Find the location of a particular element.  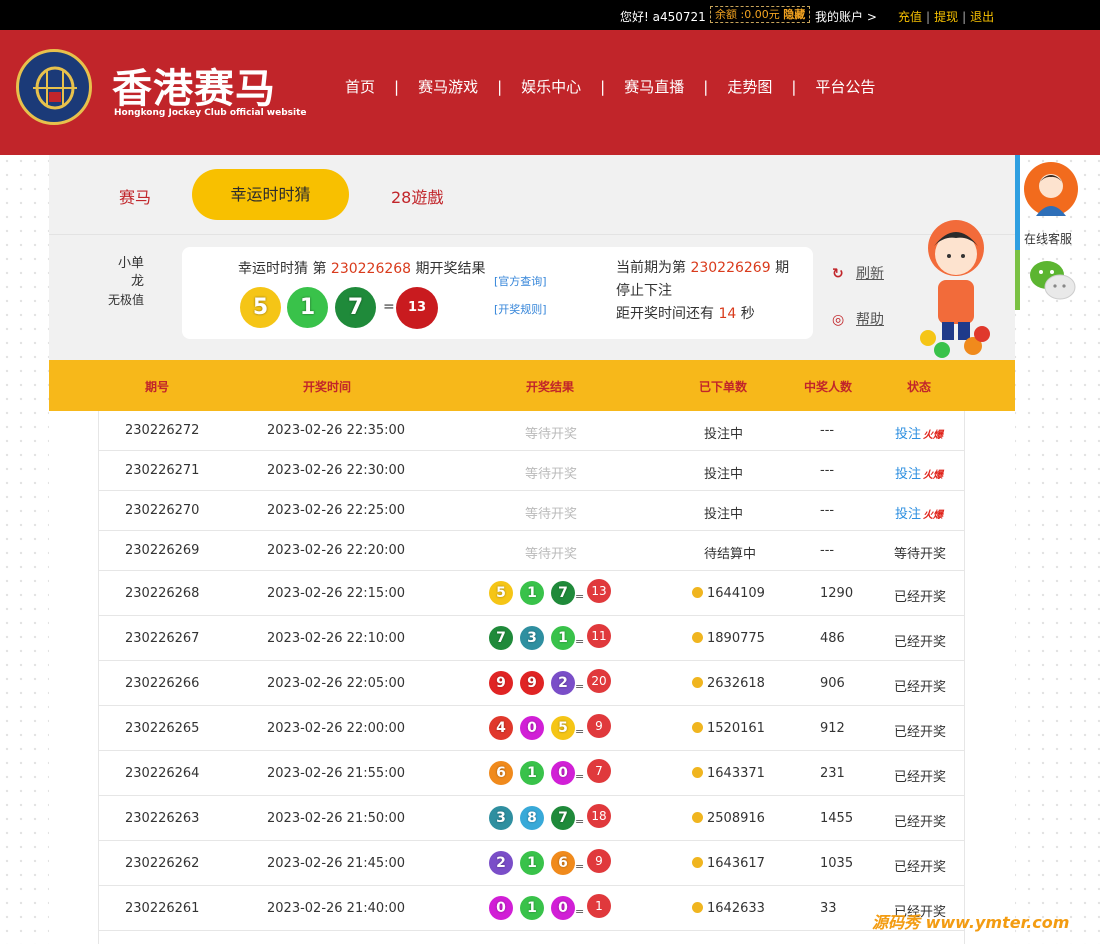

row-winners: --- is located at coordinates (827, 550).